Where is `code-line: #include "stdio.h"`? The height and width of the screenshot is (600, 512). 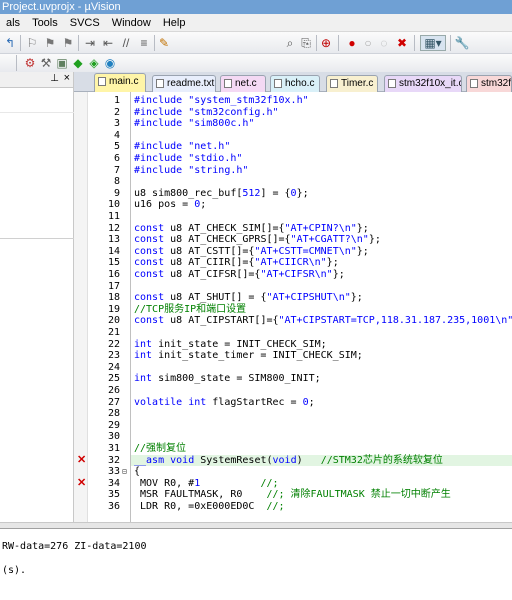 code-line: #include "stdio.h" is located at coordinates (323, 159).